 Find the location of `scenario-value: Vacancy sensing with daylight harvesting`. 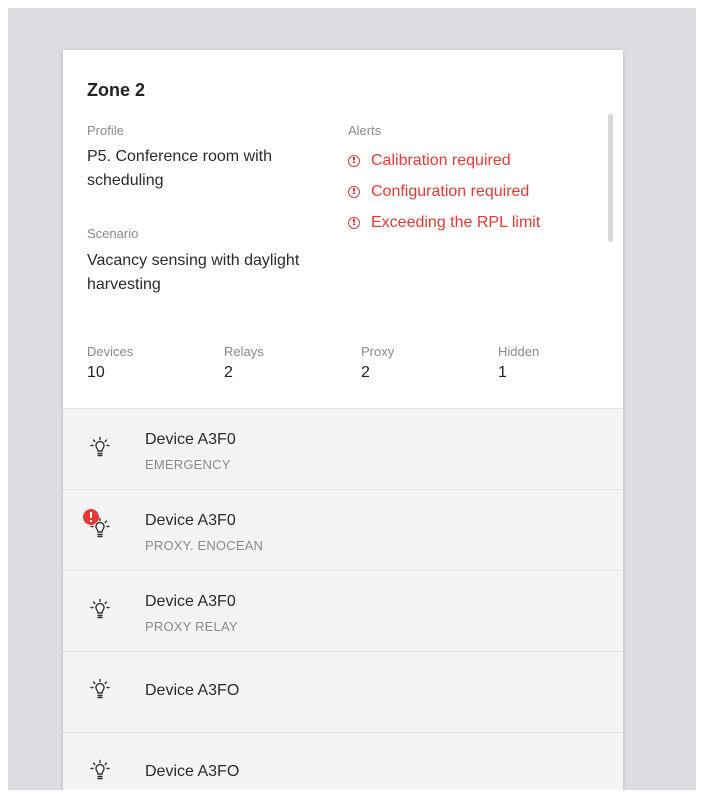

scenario-value: Vacancy sensing with daylight harvesting is located at coordinates (193, 272).